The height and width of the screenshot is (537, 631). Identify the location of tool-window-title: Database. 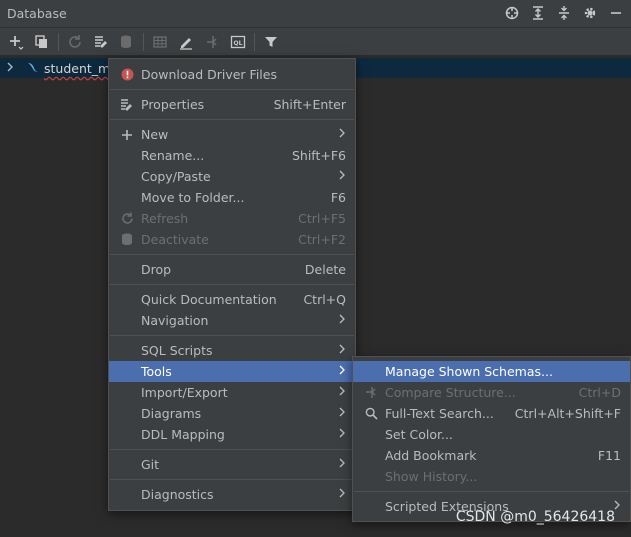
(37, 13).